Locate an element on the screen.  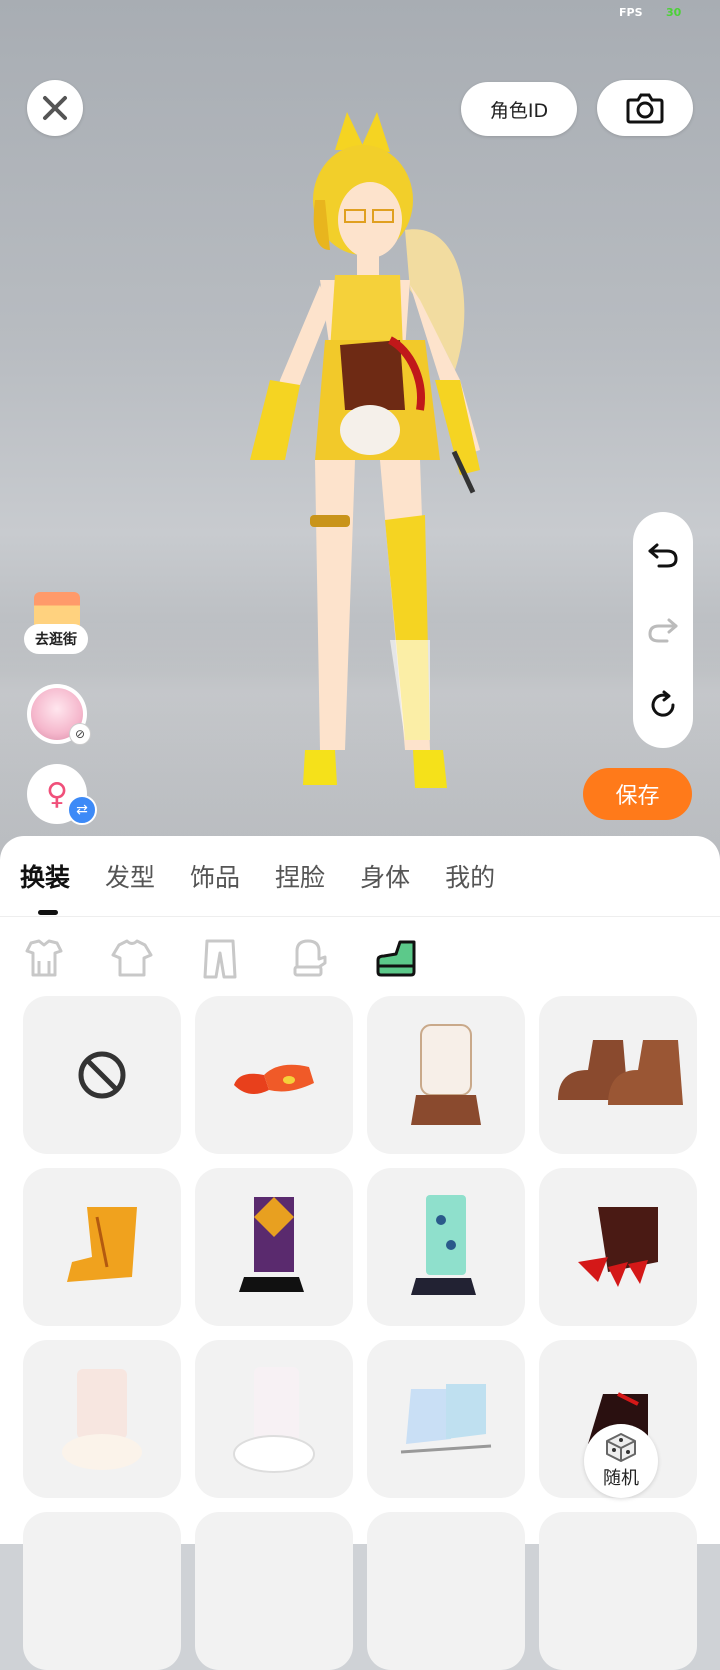
fluffy-brown-boots is located at coordinates (446, 1074).